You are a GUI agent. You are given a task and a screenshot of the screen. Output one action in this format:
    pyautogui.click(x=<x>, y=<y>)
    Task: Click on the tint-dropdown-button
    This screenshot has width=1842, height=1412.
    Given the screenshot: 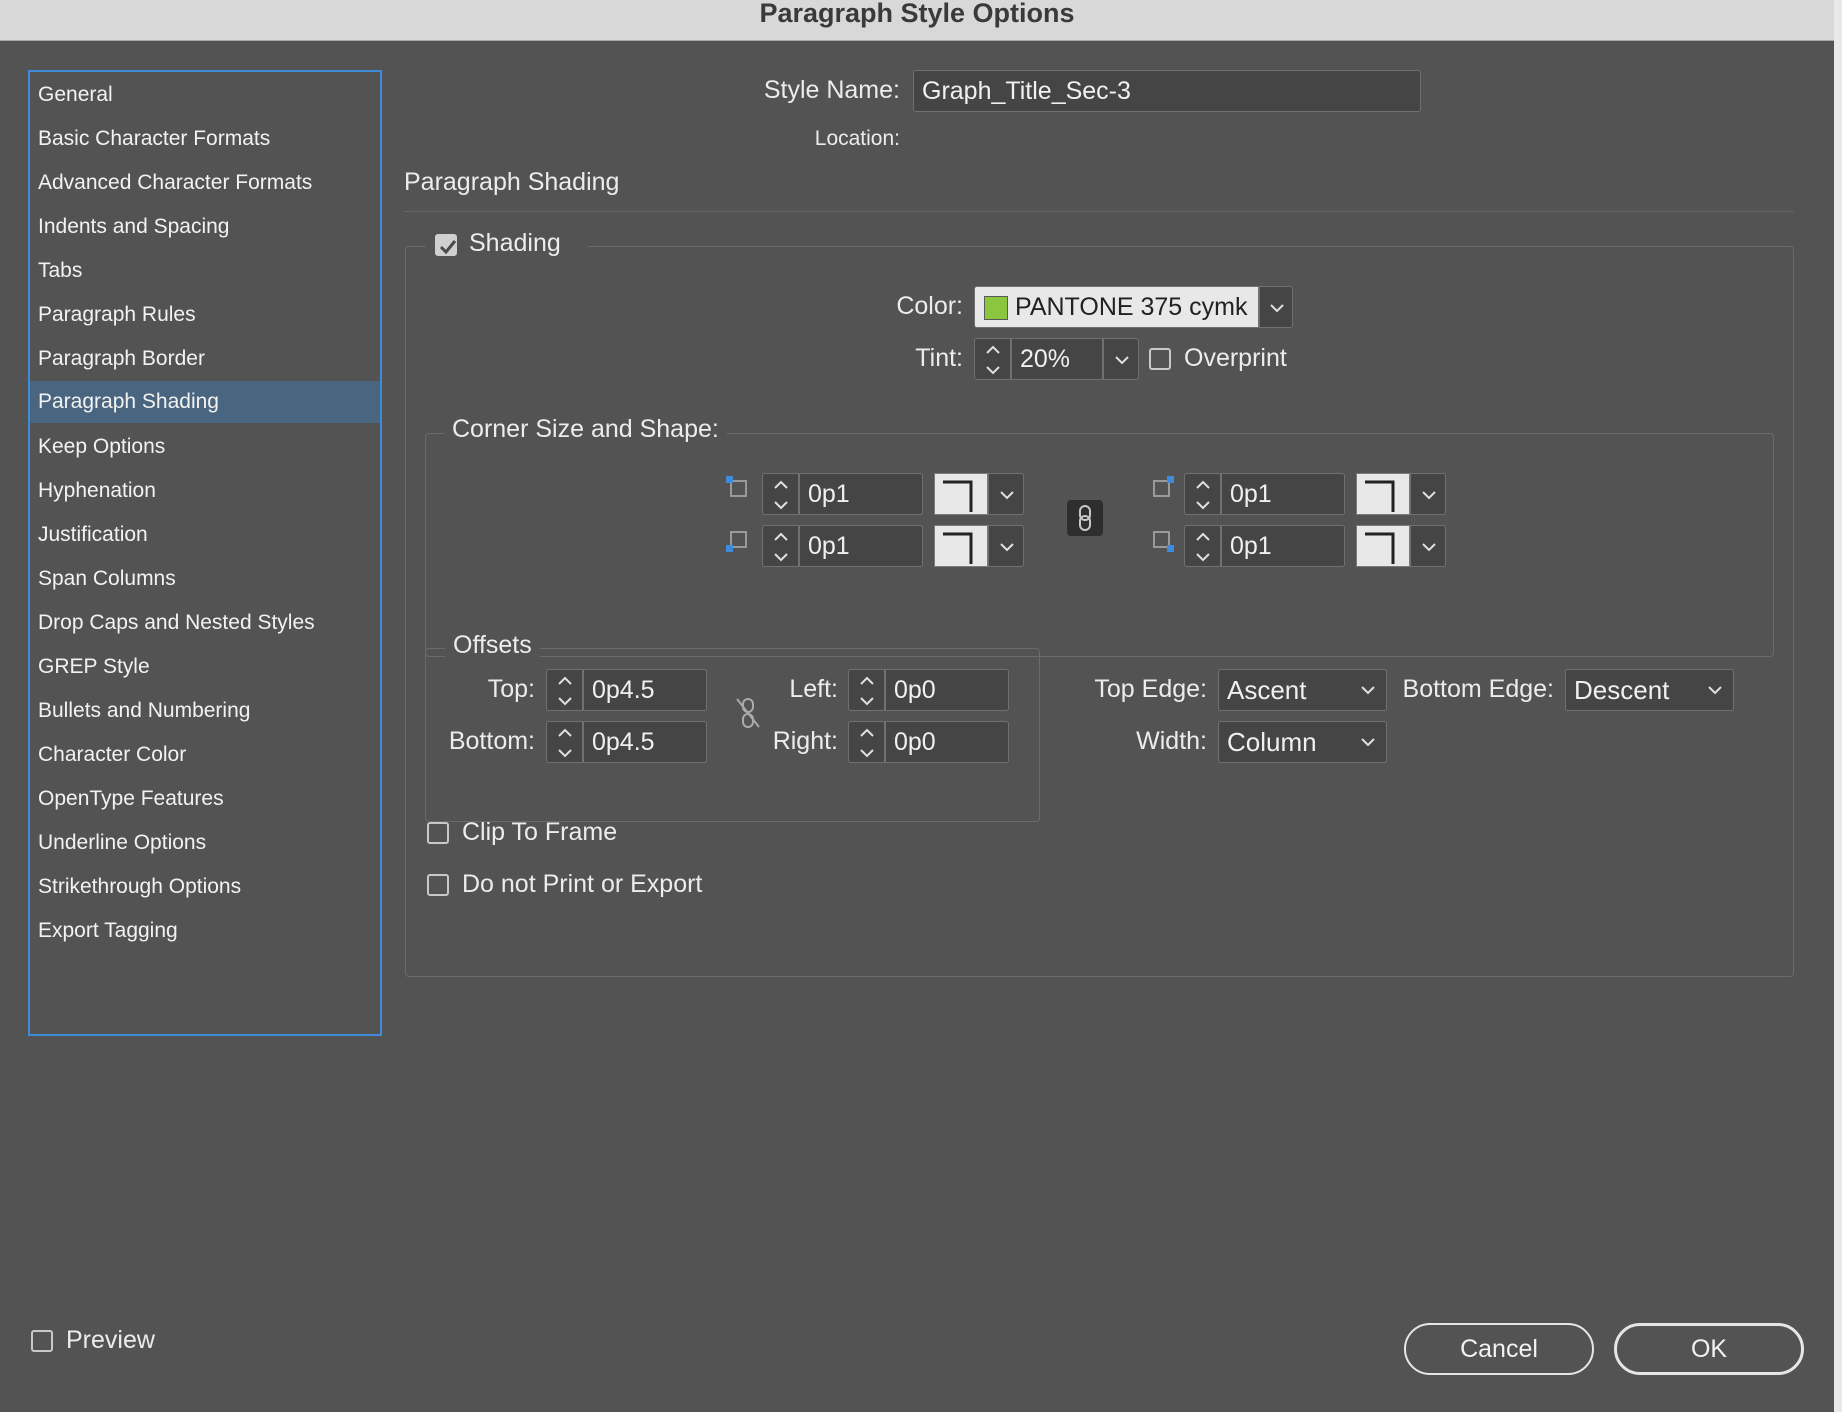 What is the action you would take?
    pyautogui.click(x=1121, y=359)
    